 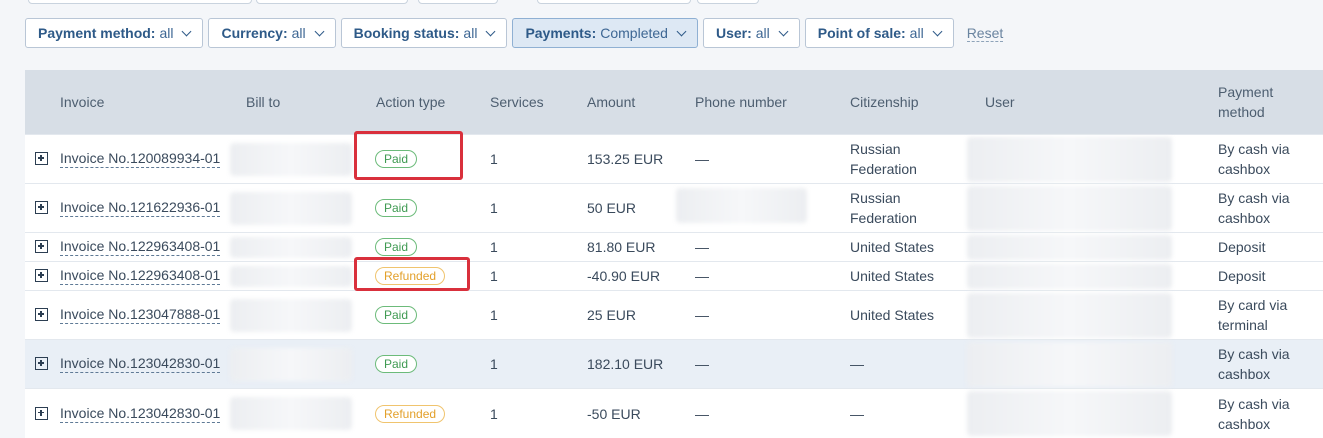 I want to click on filter-booking-status: Booking status: all, so click(x=424, y=33).